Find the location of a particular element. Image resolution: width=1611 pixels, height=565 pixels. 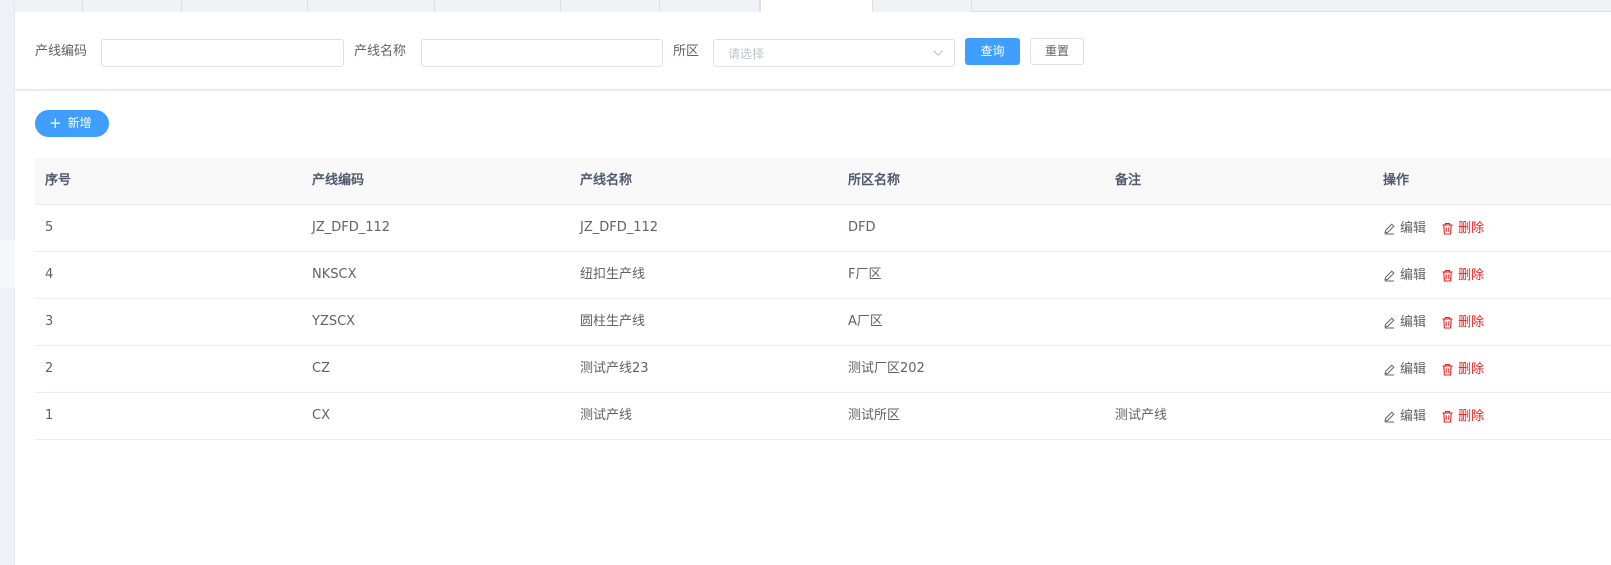

district-label: 所区 is located at coordinates (686, 51).